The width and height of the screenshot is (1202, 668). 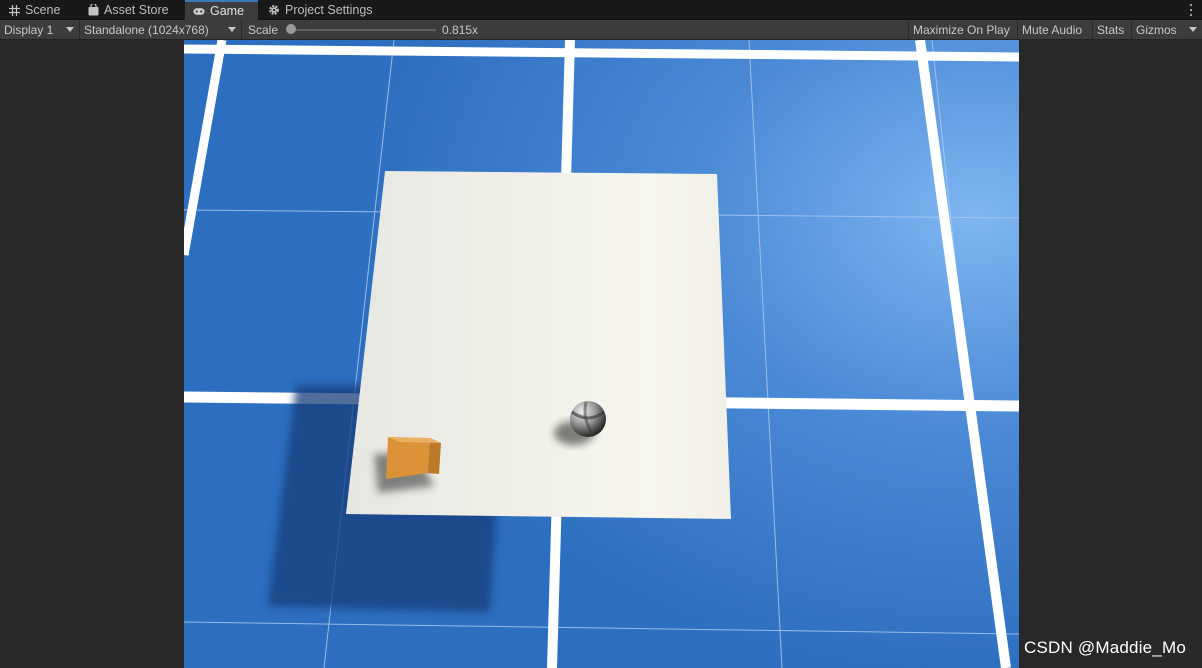 What do you see at coordinates (460, 29) in the screenshot?
I see `scale-value-text: 0.815x` at bounding box center [460, 29].